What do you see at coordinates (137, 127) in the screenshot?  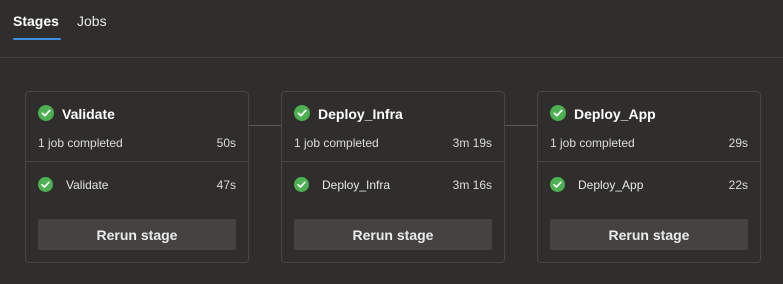 I see `stage-header: Validate 1 job completed 50s` at bounding box center [137, 127].